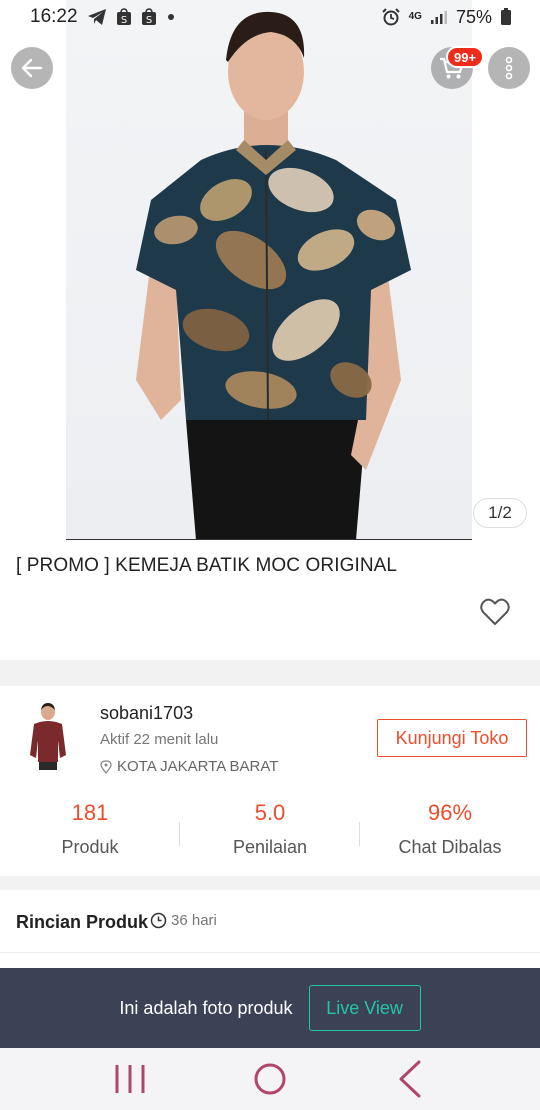 The image size is (540, 1110). Describe the element at coordinates (391, 17) in the screenshot. I see `alarm-icon` at that location.